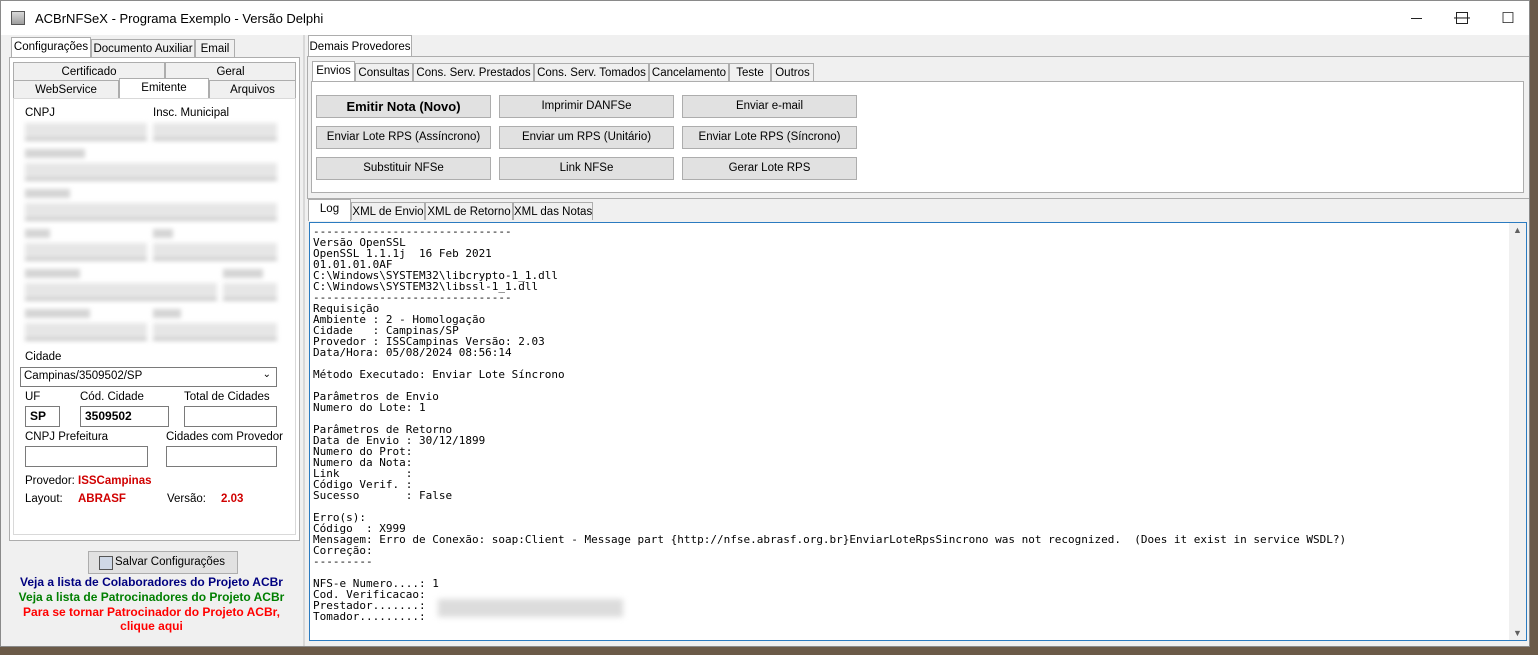 This screenshot has width=1538, height=655. Describe the element at coordinates (33, 397) in the screenshot. I see `uf-label: UF` at that location.